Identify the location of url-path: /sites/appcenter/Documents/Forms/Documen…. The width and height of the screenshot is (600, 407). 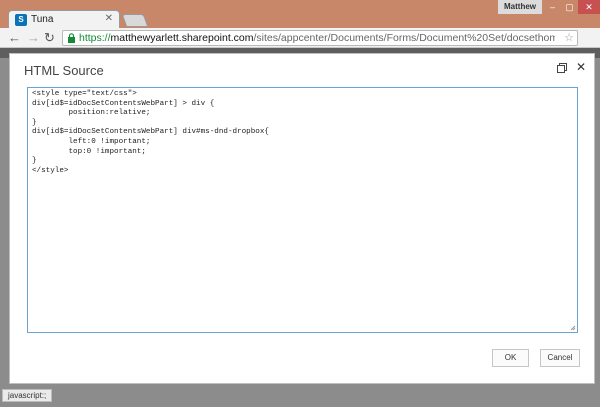
(404, 38).